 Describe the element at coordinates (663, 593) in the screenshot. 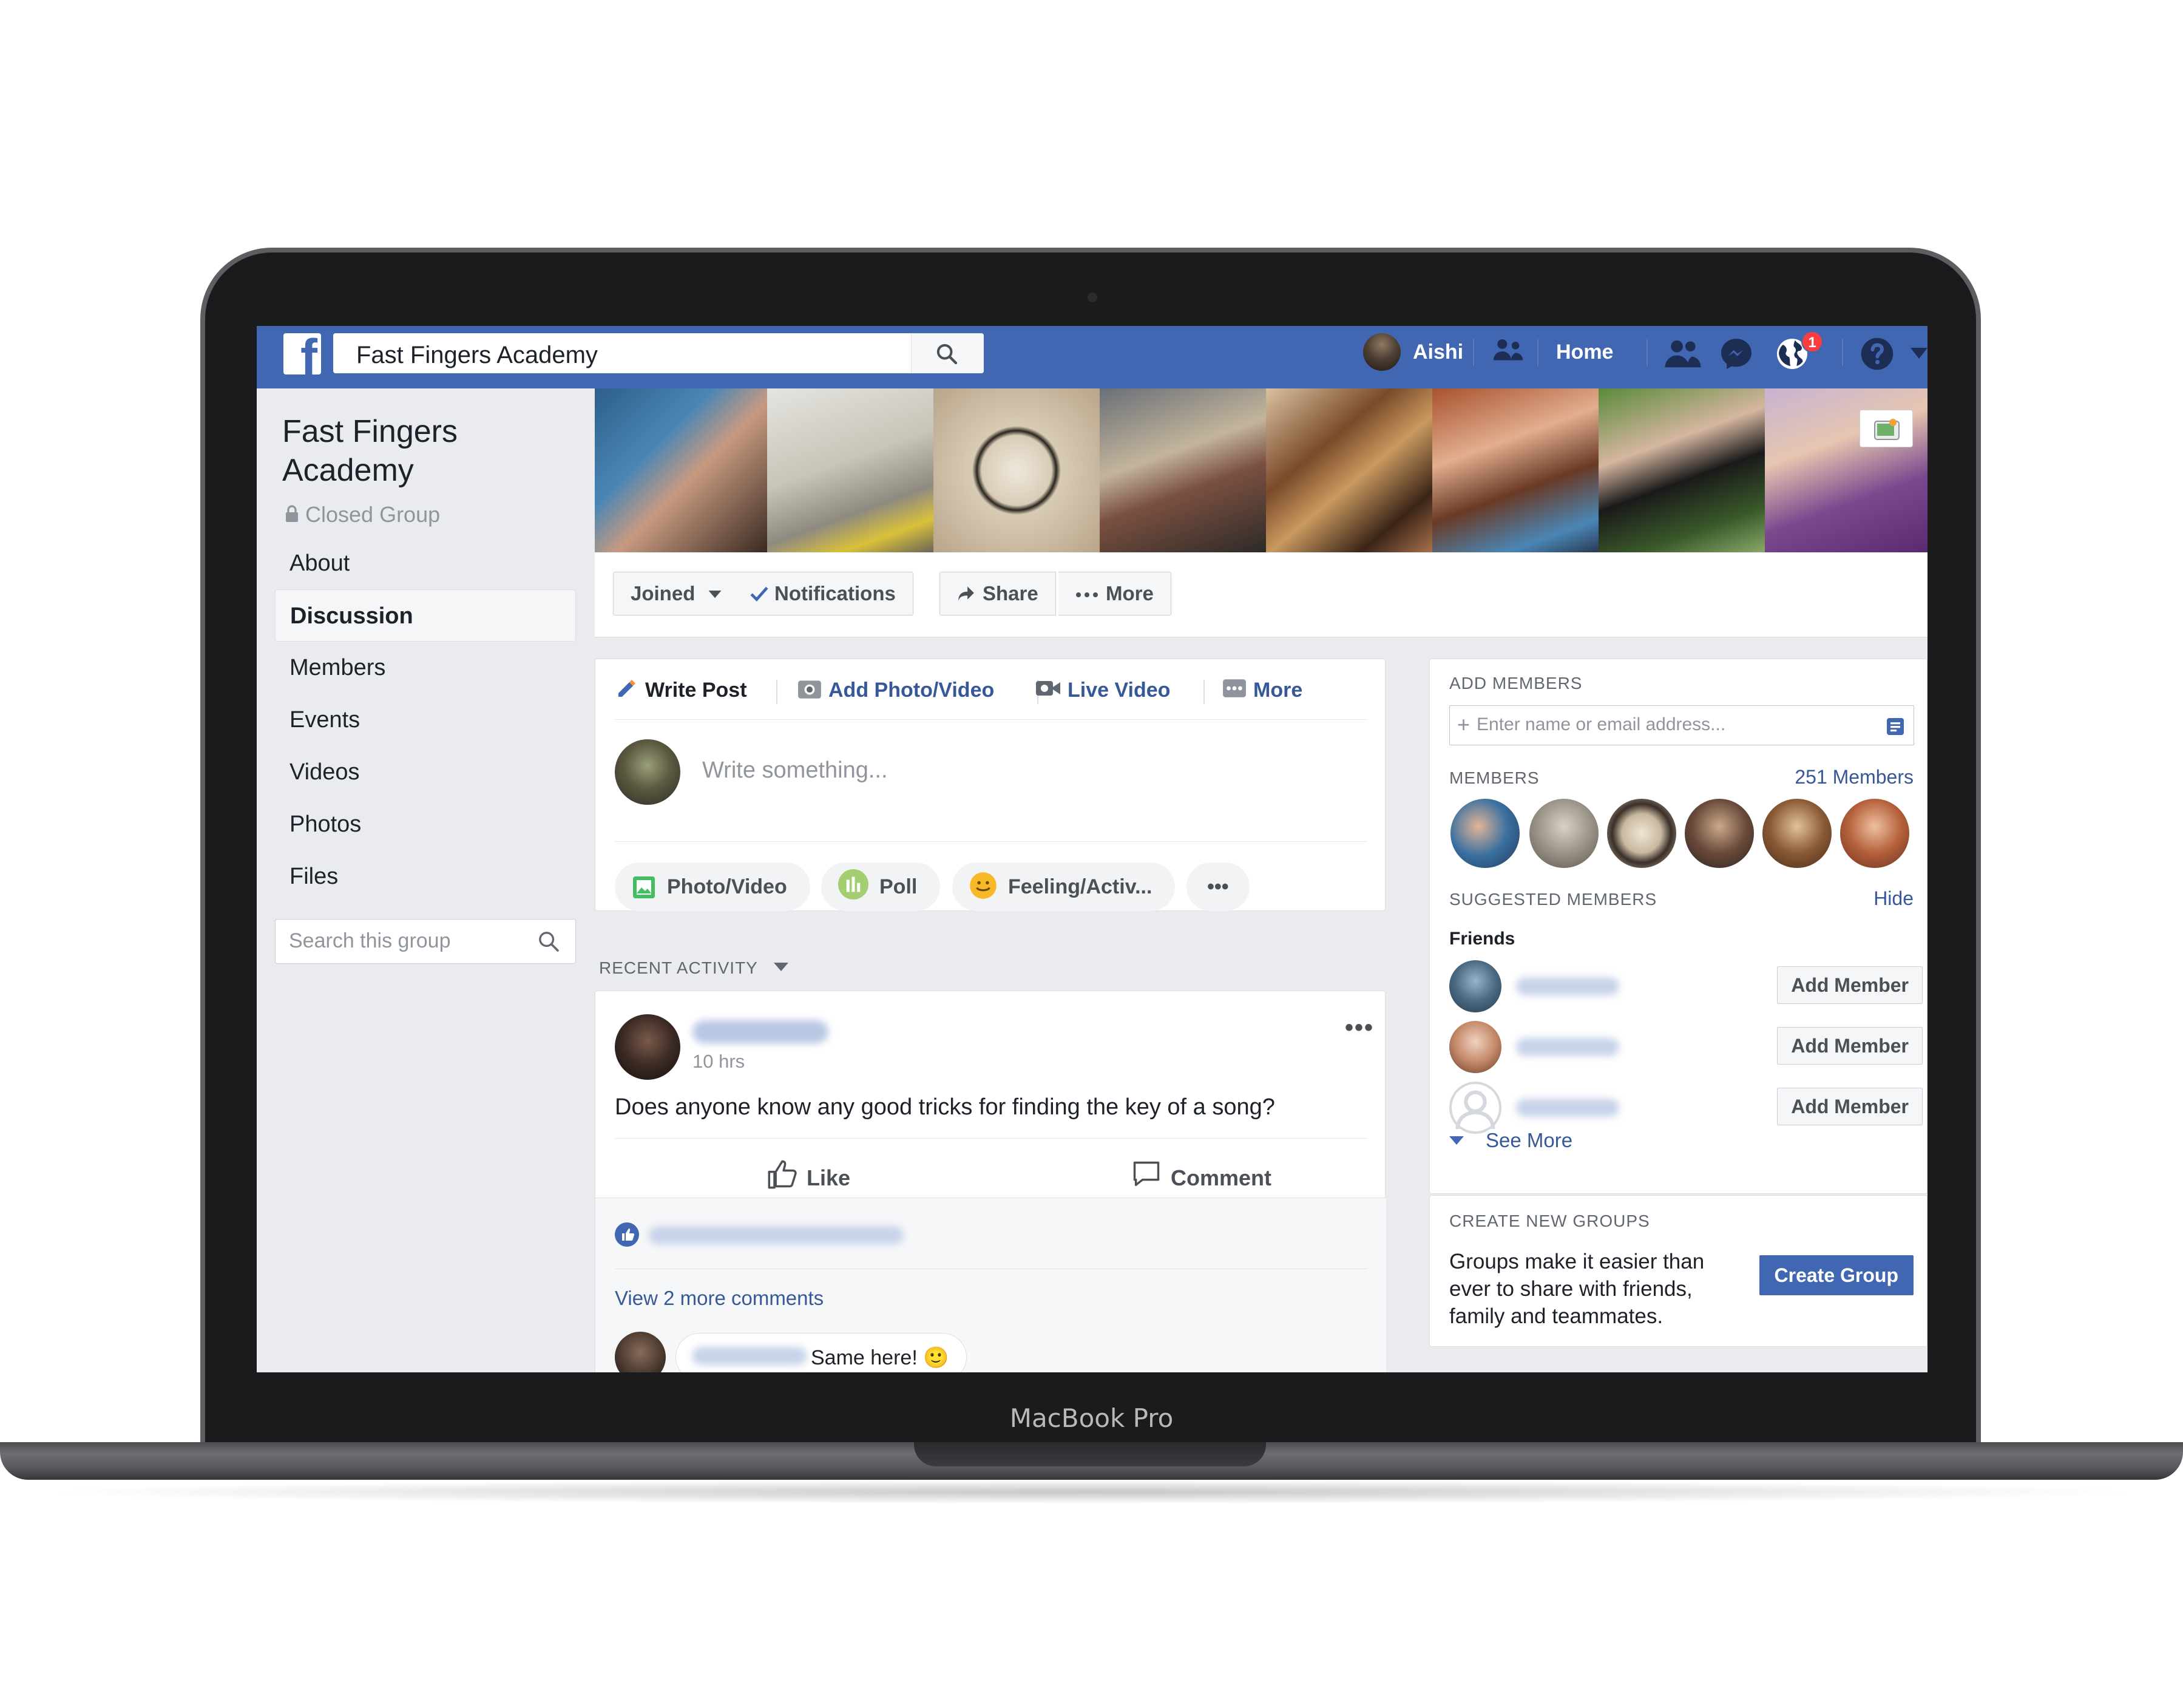

I see `joined-label: Joined` at that location.